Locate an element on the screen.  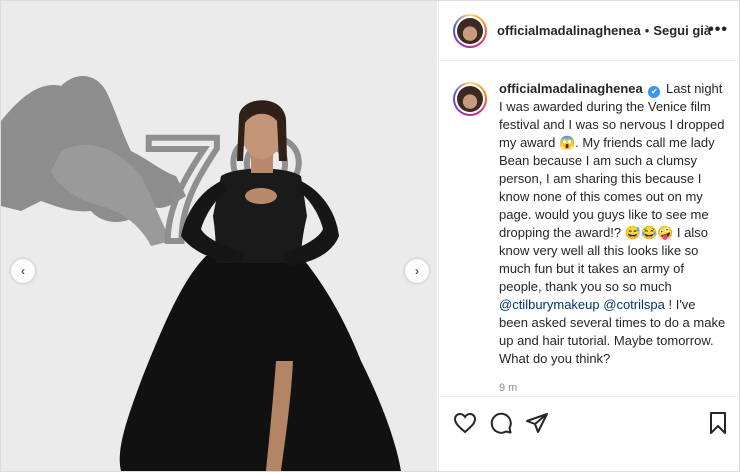
action-bar is located at coordinates (589, 421).